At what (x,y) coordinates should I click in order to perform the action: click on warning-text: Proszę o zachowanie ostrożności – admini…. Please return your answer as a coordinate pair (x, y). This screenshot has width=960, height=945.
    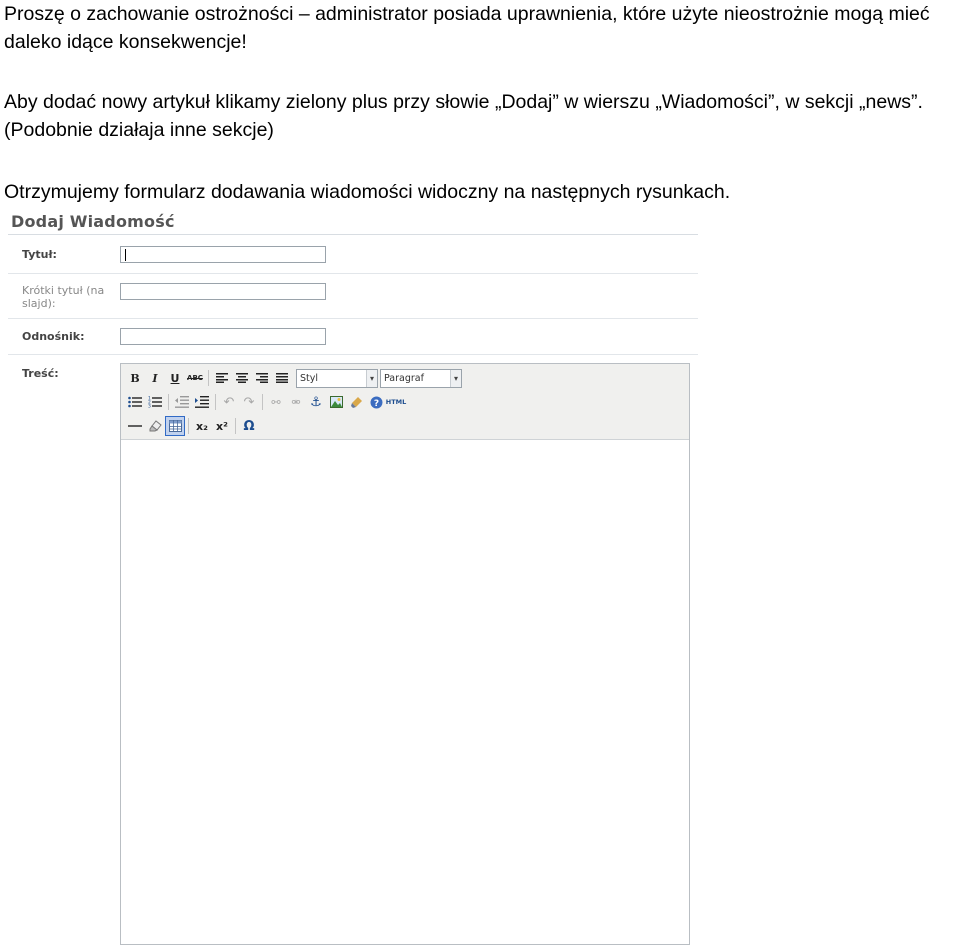
    Looking at the image, I should click on (467, 28).